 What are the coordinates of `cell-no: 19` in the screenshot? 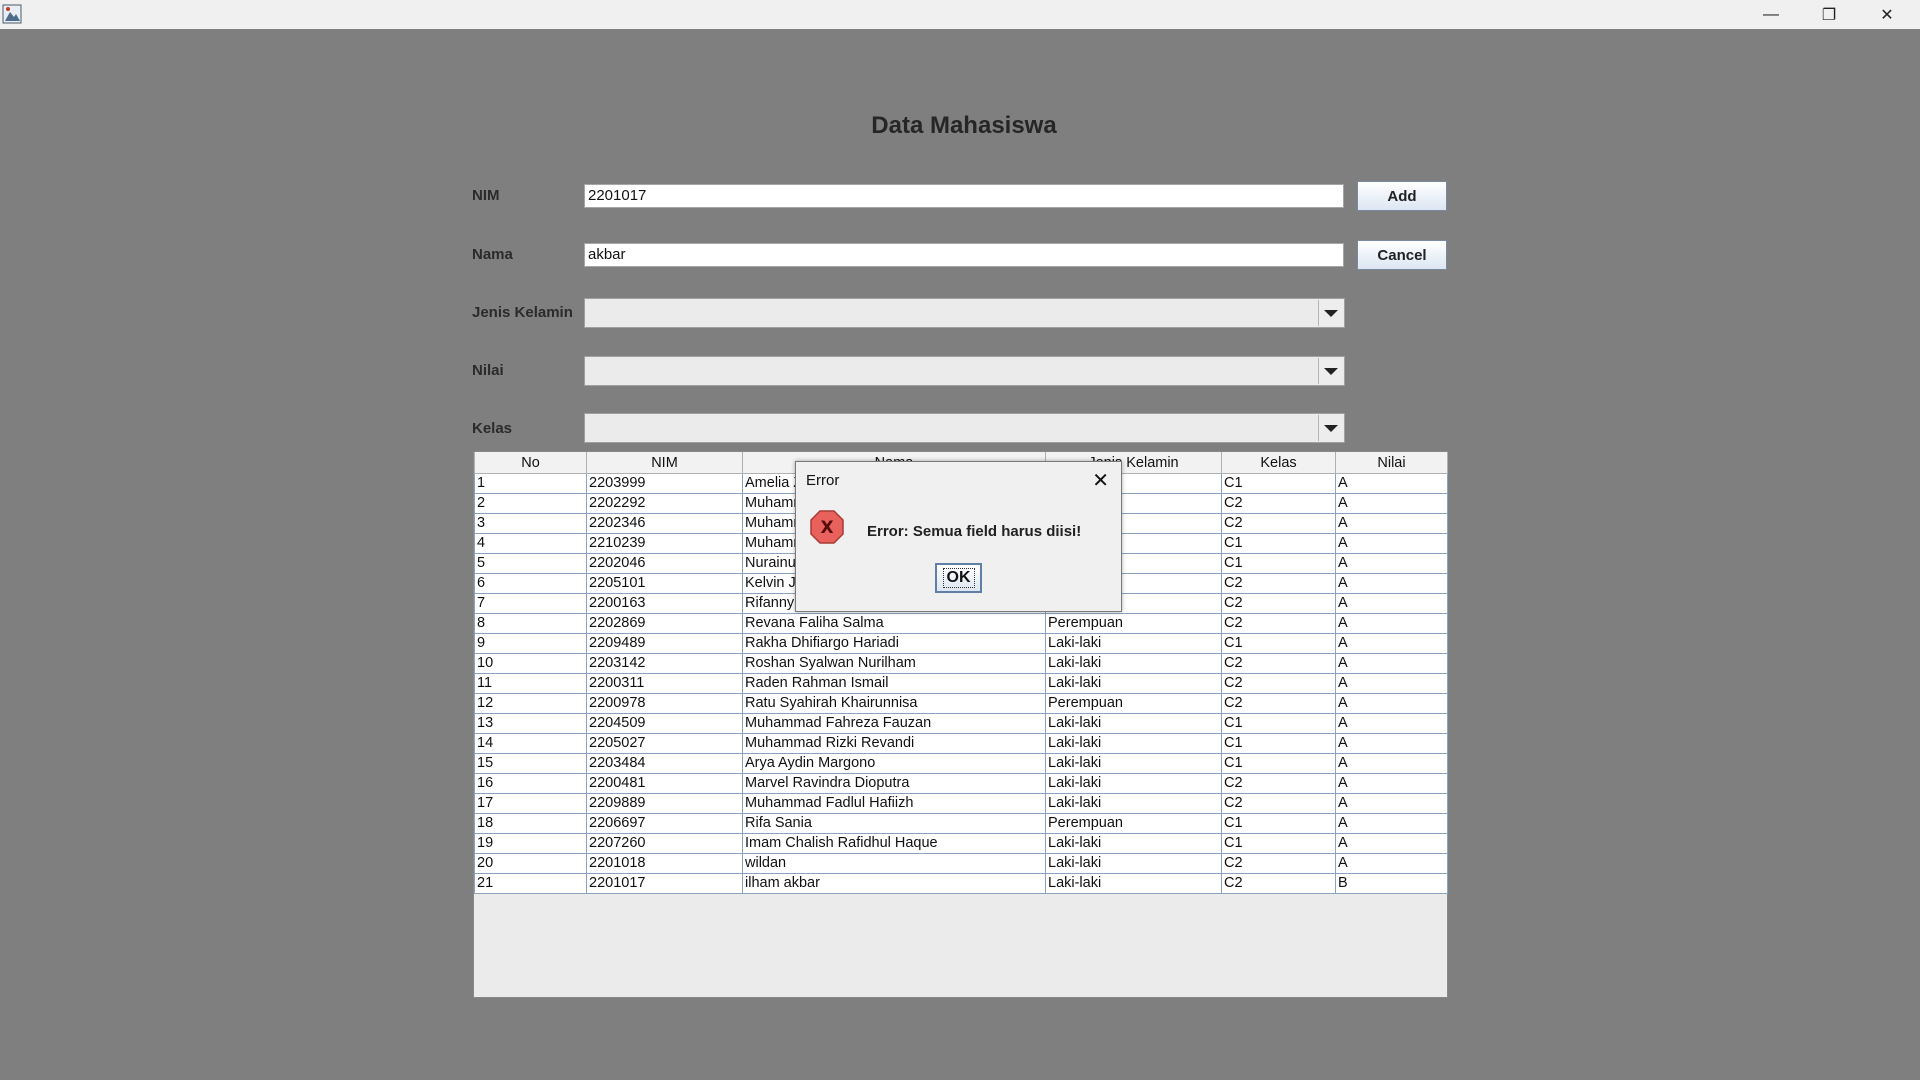 It's located at (530, 843).